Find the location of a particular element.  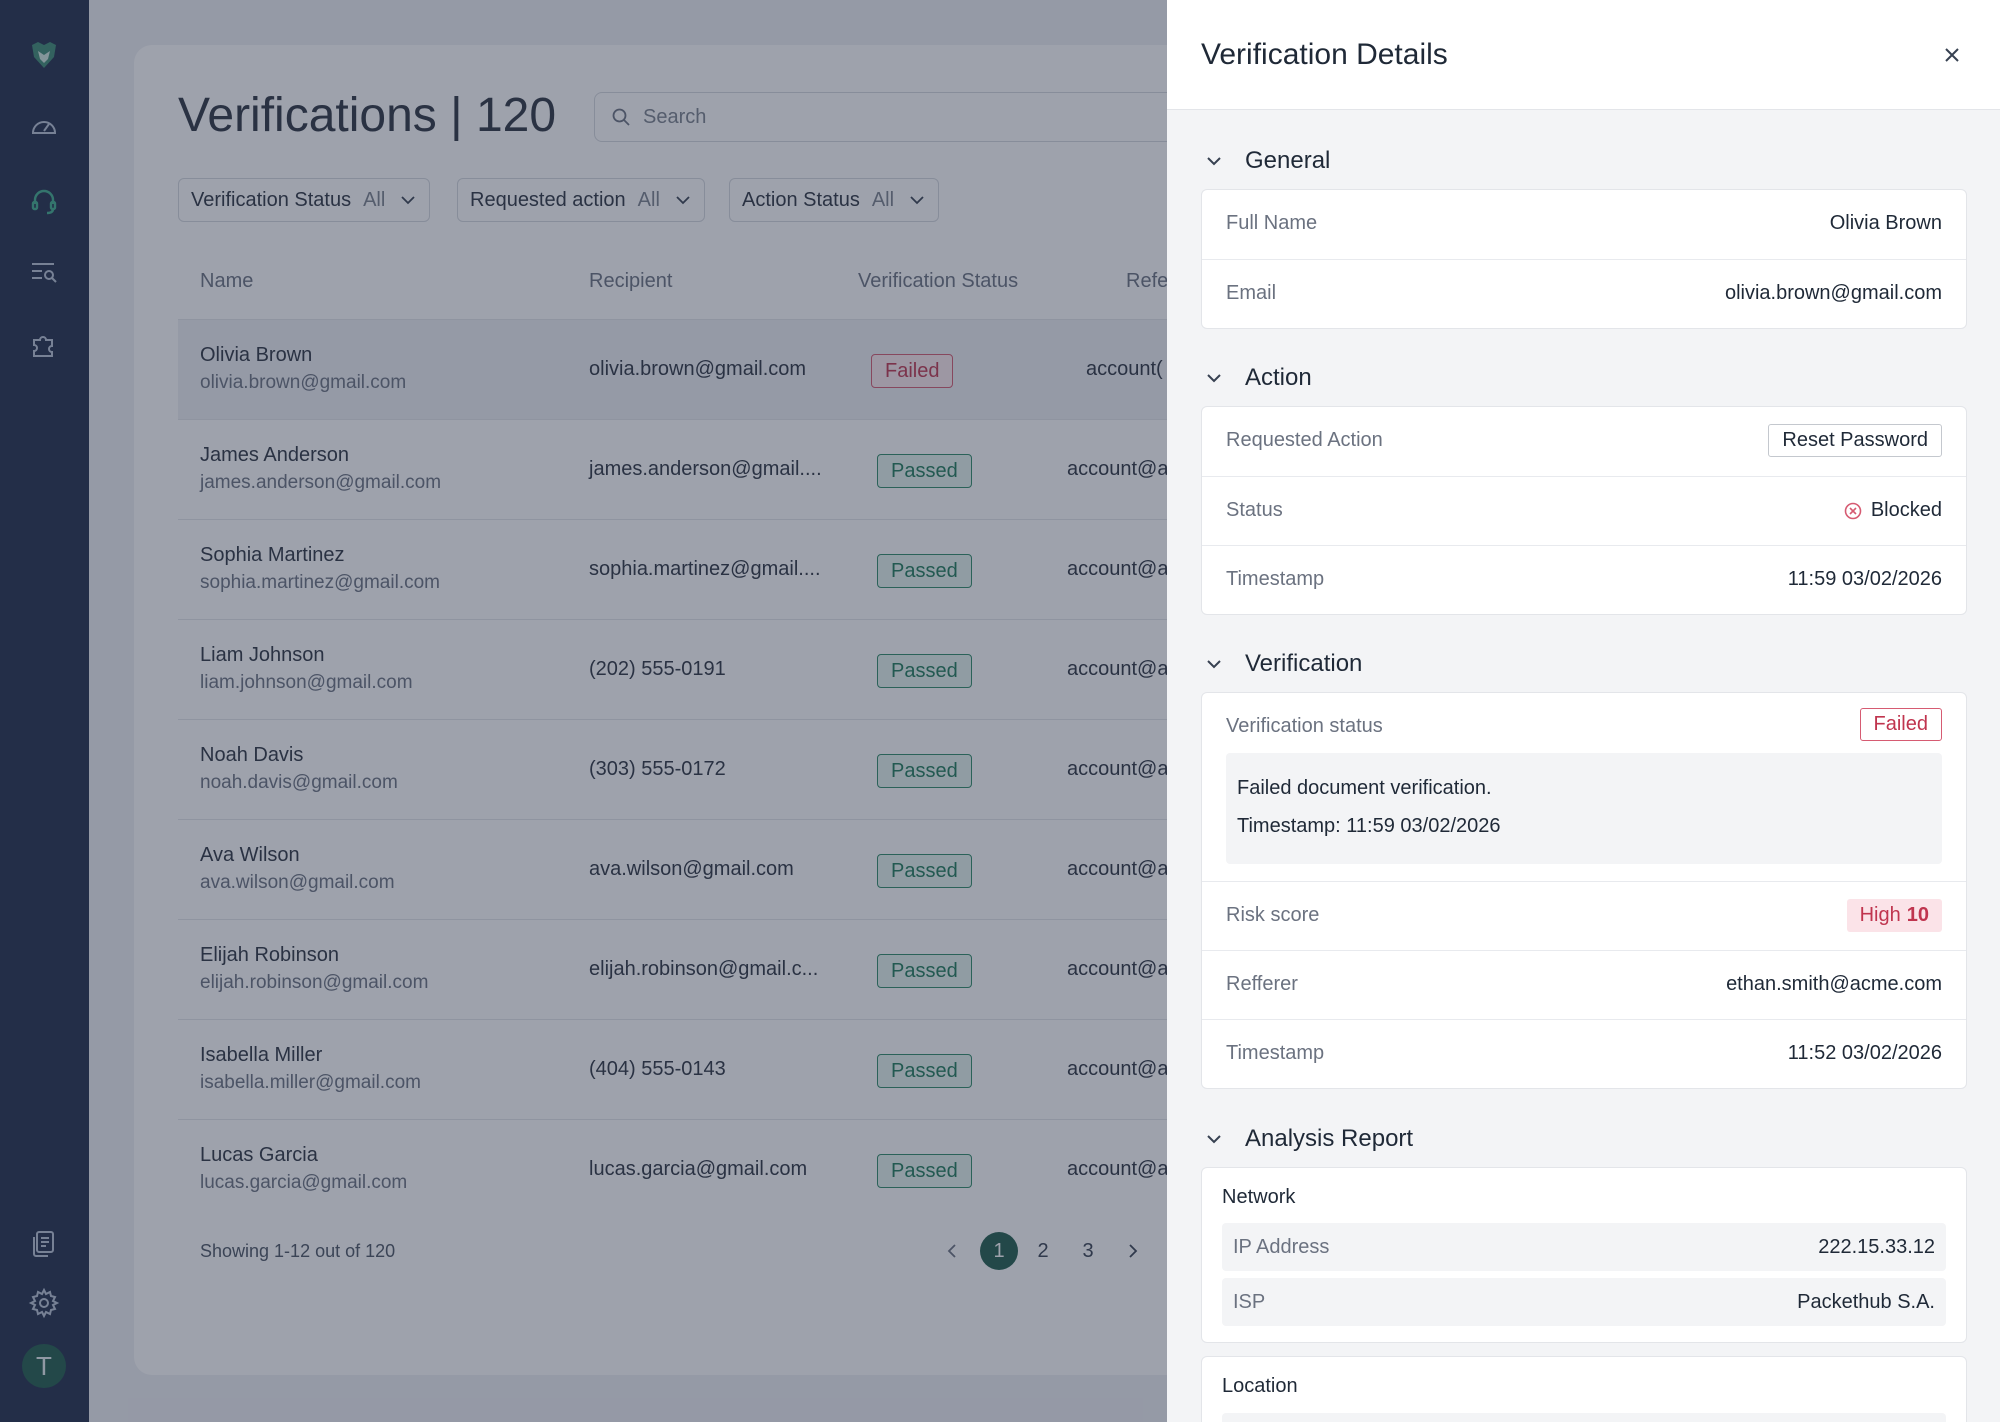

detail-value: ethan.smith@acme.com is located at coordinates (1834, 984).